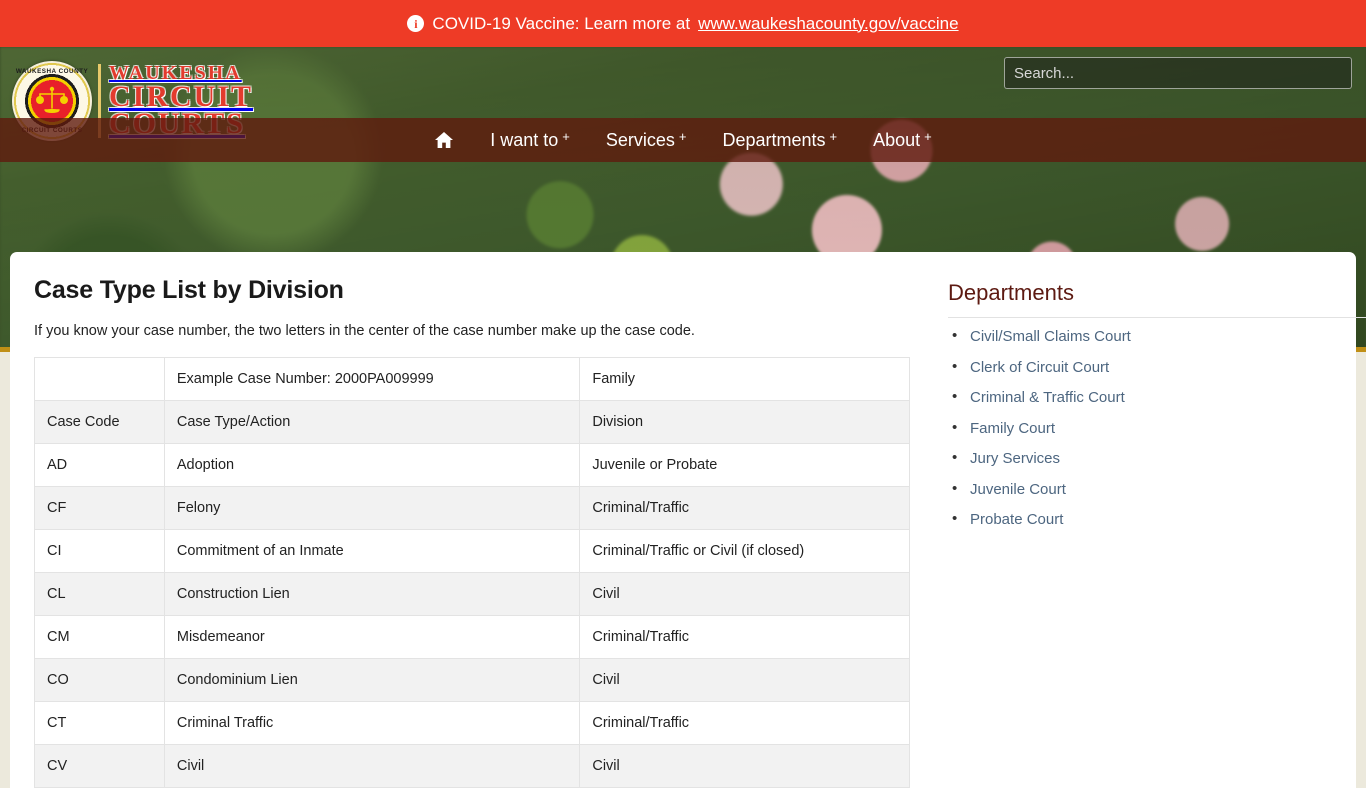  What do you see at coordinates (1178, 73) in the screenshot?
I see `search-input` at bounding box center [1178, 73].